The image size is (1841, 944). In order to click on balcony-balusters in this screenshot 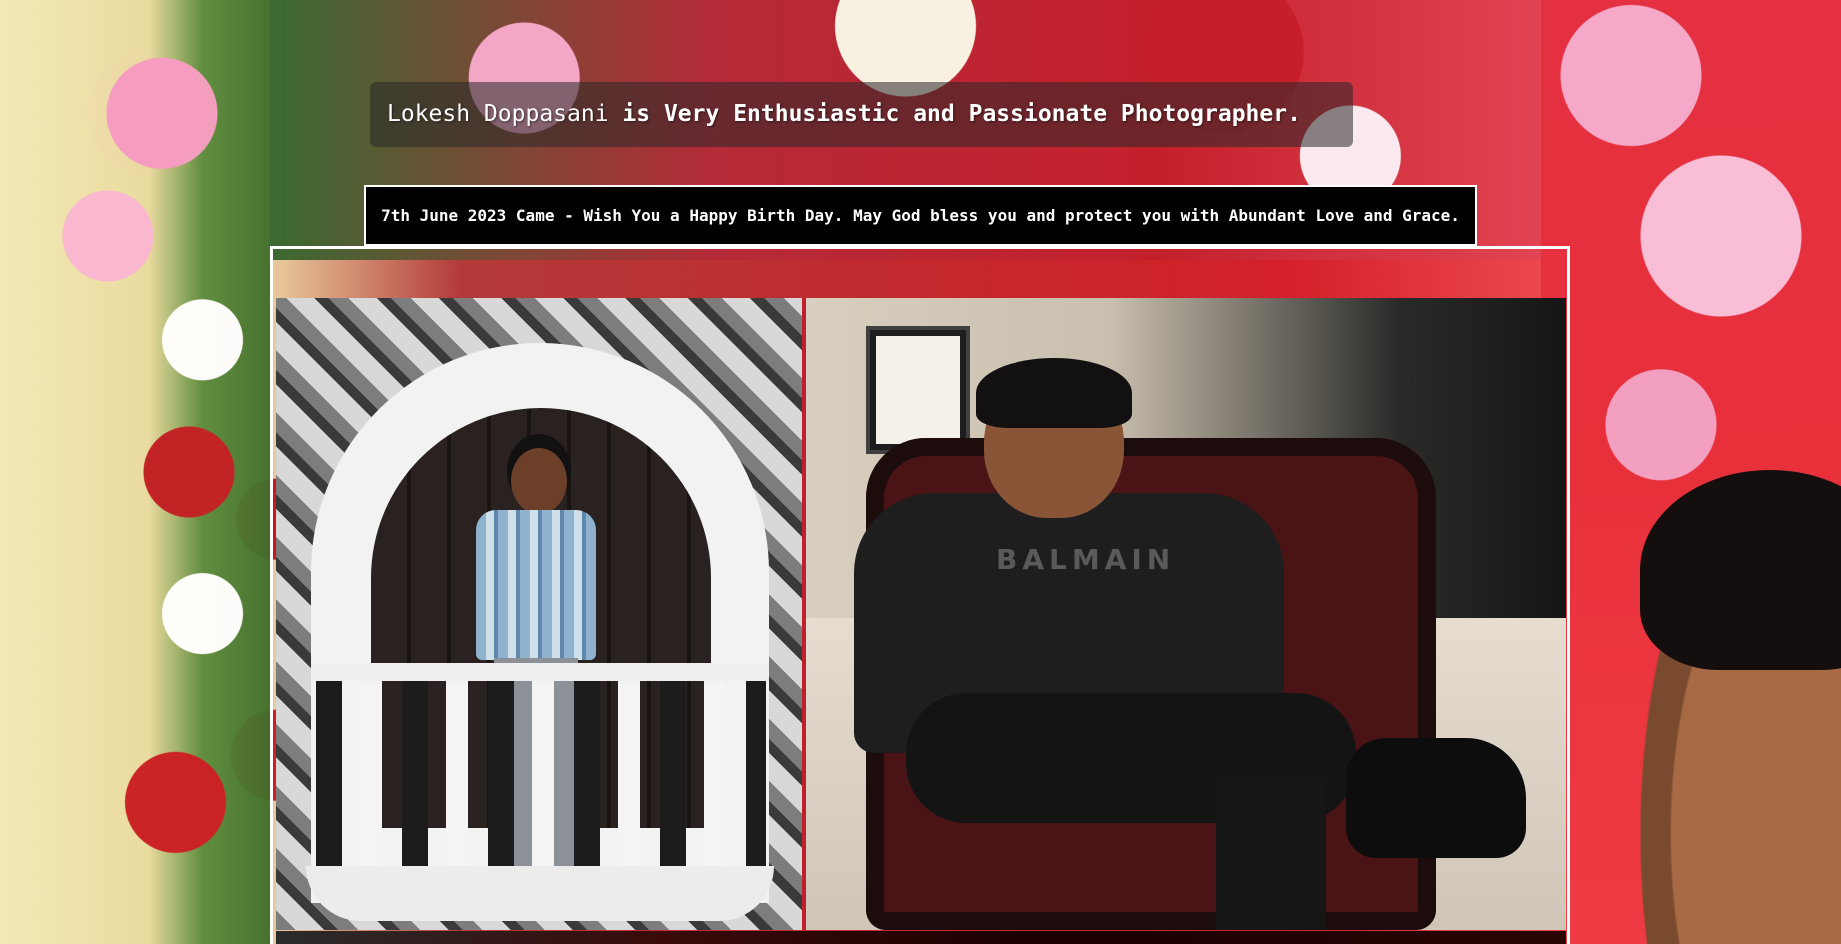, I will do `click(541, 776)`.